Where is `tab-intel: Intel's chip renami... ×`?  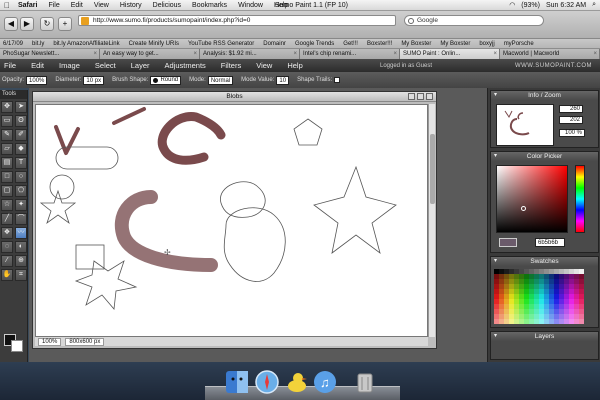
tab-intel: Intel's chip renami... × is located at coordinates (350, 54).